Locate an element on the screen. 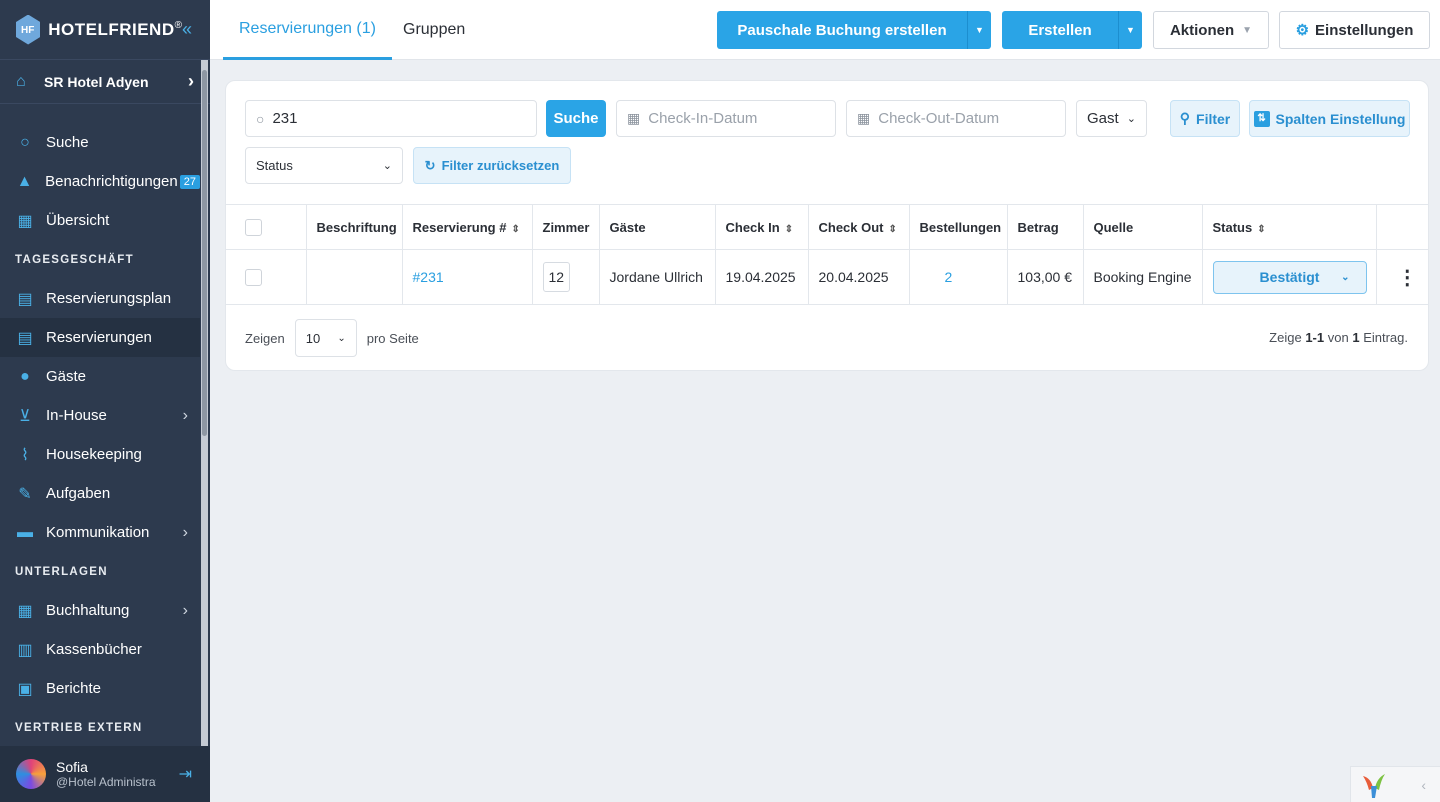 This screenshot has width=1440, height=802. col-header-status: Status ⇕ is located at coordinates (1289, 227).